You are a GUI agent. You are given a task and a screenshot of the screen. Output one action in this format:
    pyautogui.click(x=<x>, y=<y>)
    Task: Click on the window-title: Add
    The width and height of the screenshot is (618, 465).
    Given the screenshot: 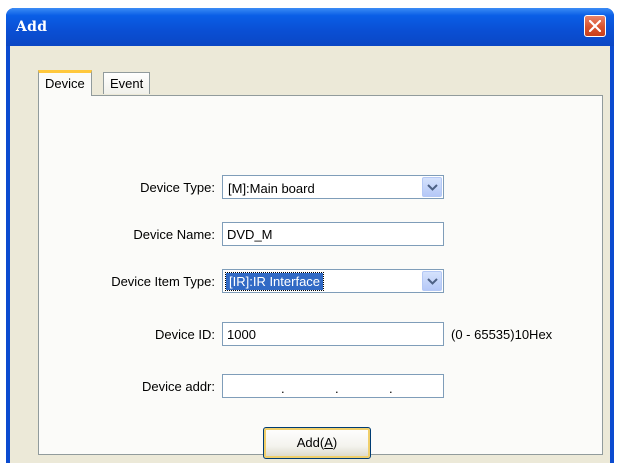 What is the action you would take?
    pyautogui.click(x=32, y=27)
    